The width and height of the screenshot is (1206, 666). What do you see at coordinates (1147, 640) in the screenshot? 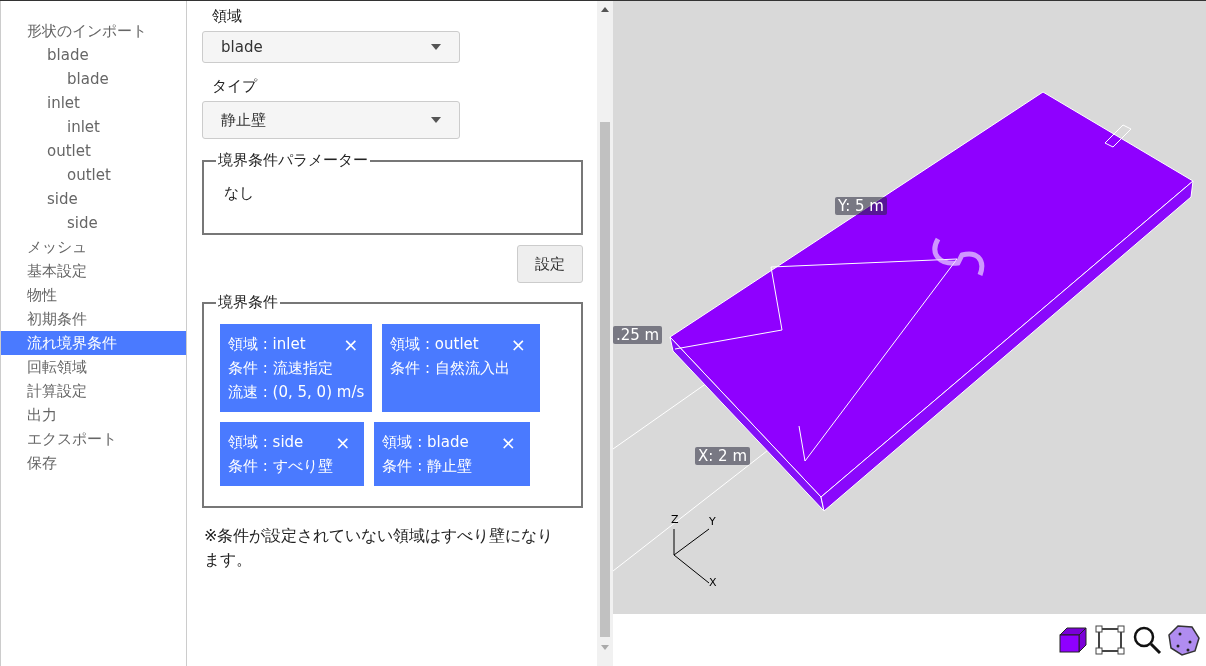
I see `search-icon` at bounding box center [1147, 640].